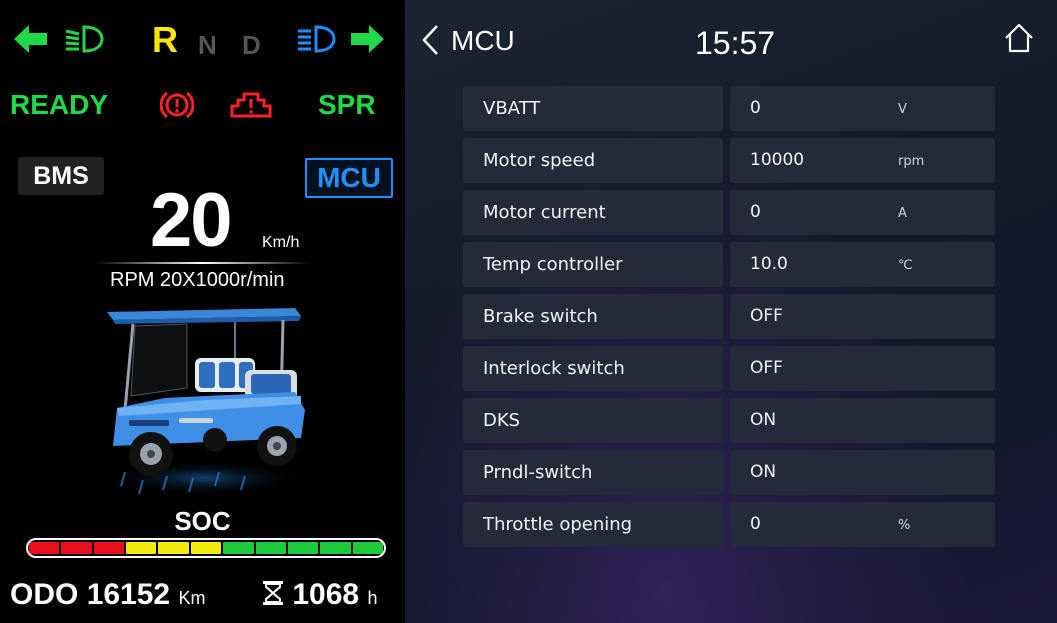 The width and height of the screenshot is (1057, 623). I want to click on row-value-cell: 10.0 ℃, so click(862, 264).